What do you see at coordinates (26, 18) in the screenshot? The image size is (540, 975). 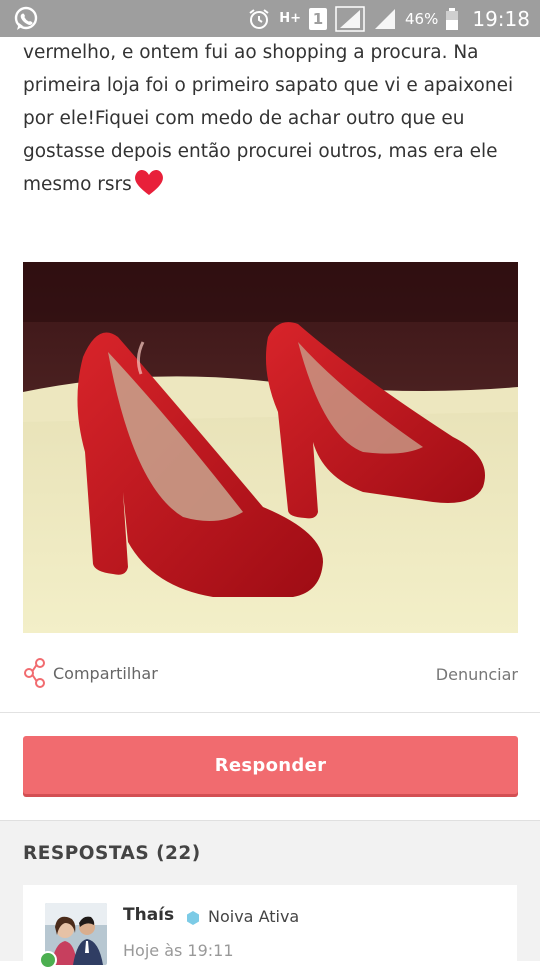 I see `whatsapp-icon` at bounding box center [26, 18].